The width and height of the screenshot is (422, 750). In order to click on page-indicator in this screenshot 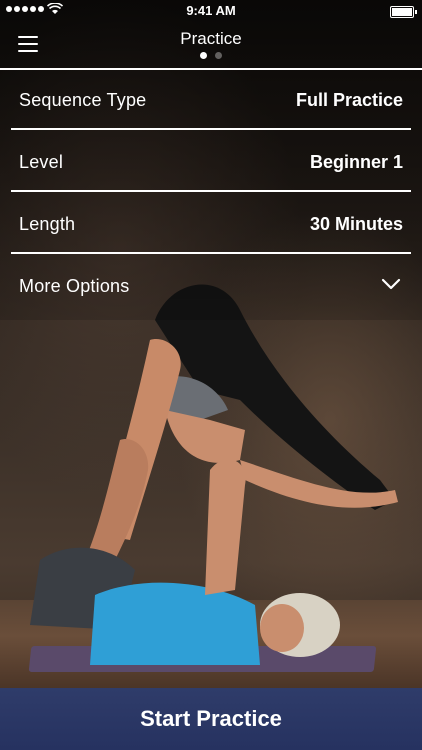, I will do `click(211, 55)`.